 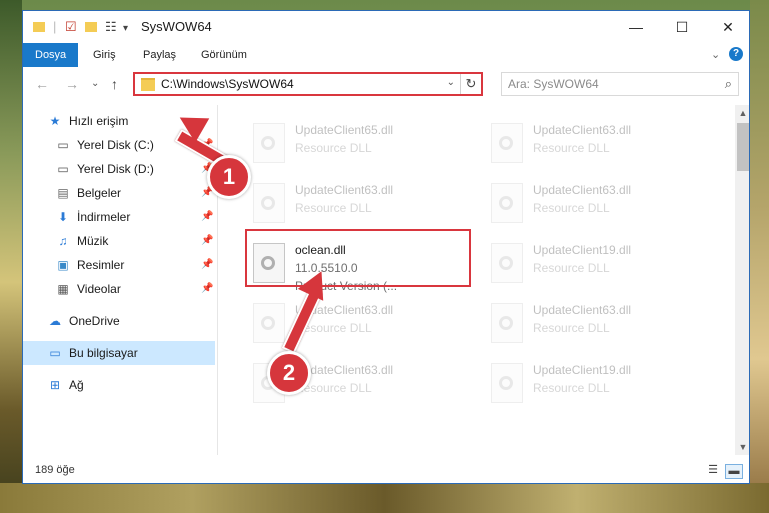 I want to click on nav-item-downloads: ⬇ İndirmeler 📌, so click(x=119, y=217).